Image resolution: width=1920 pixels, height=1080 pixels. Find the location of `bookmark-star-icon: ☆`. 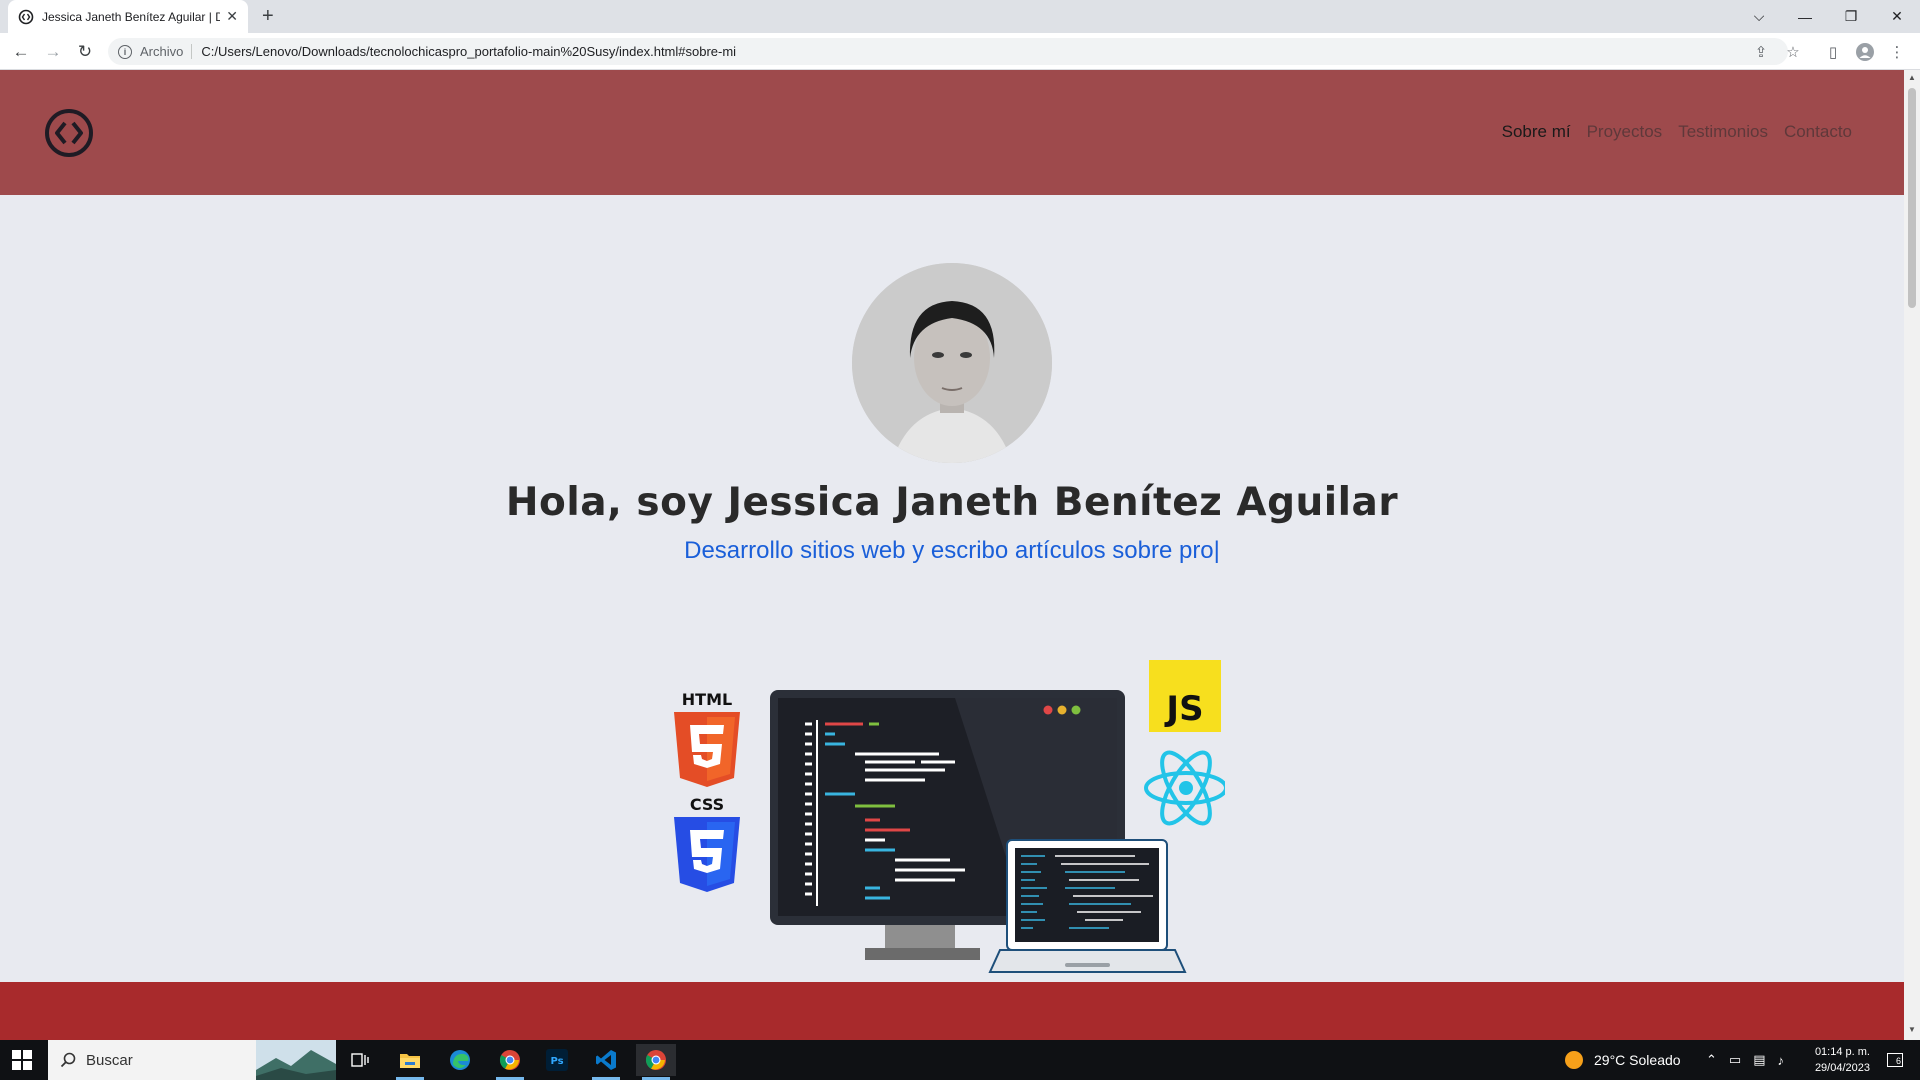

bookmark-star-icon: ☆ is located at coordinates (1793, 52).